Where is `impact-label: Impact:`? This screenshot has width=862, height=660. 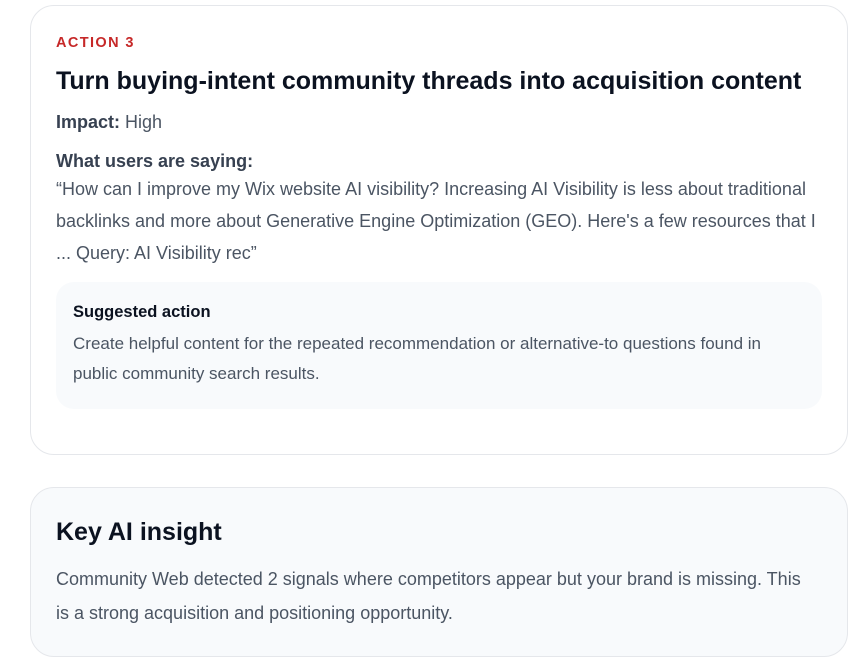 impact-label: Impact: is located at coordinates (88, 122).